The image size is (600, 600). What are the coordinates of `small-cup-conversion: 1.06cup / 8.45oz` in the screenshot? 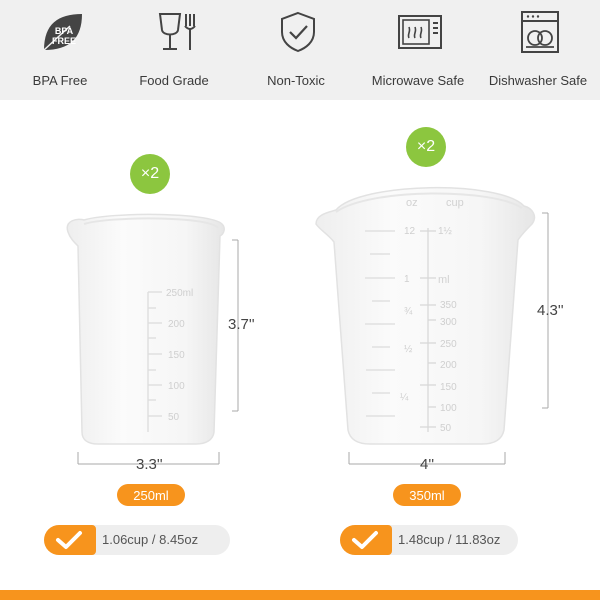 It's located at (137, 540).